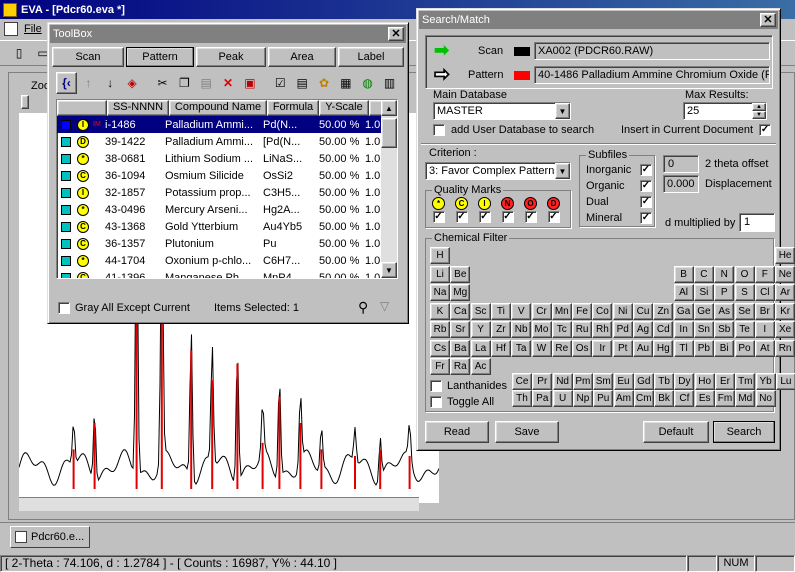  What do you see at coordinates (744, 329) in the screenshot?
I see `element-te: Te` at bounding box center [744, 329].